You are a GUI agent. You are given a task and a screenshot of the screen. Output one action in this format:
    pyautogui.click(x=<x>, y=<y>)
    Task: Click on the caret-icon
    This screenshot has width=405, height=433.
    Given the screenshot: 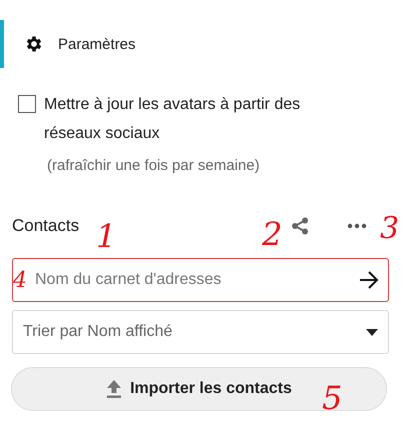 What is the action you would take?
    pyautogui.click(x=372, y=332)
    